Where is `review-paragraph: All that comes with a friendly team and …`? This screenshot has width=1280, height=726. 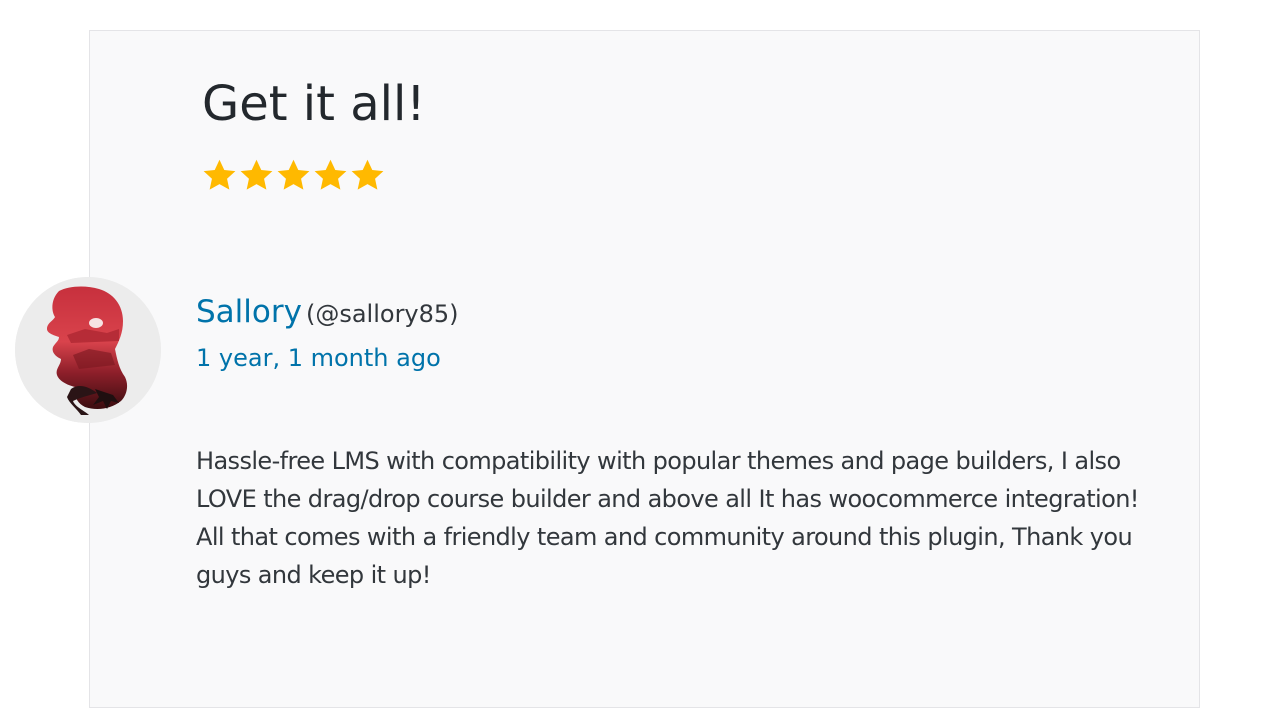
review-paragraph: All that comes with a friendly team and … is located at coordinates (664, 556).